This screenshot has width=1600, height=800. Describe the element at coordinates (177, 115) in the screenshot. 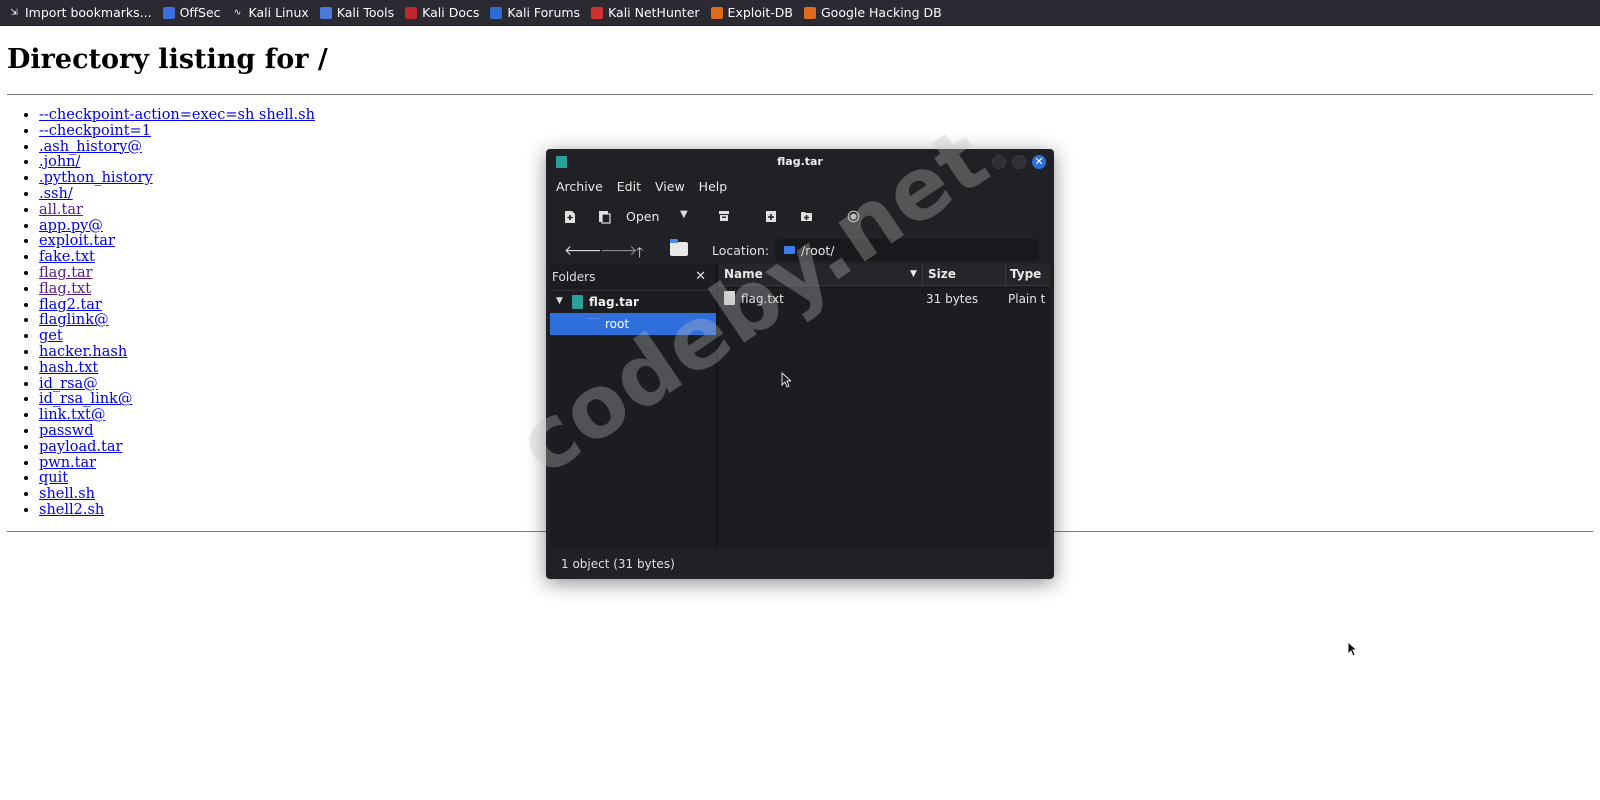

I see `file-link: --checkpoint-action=exec=sh shell.sh` at that location.